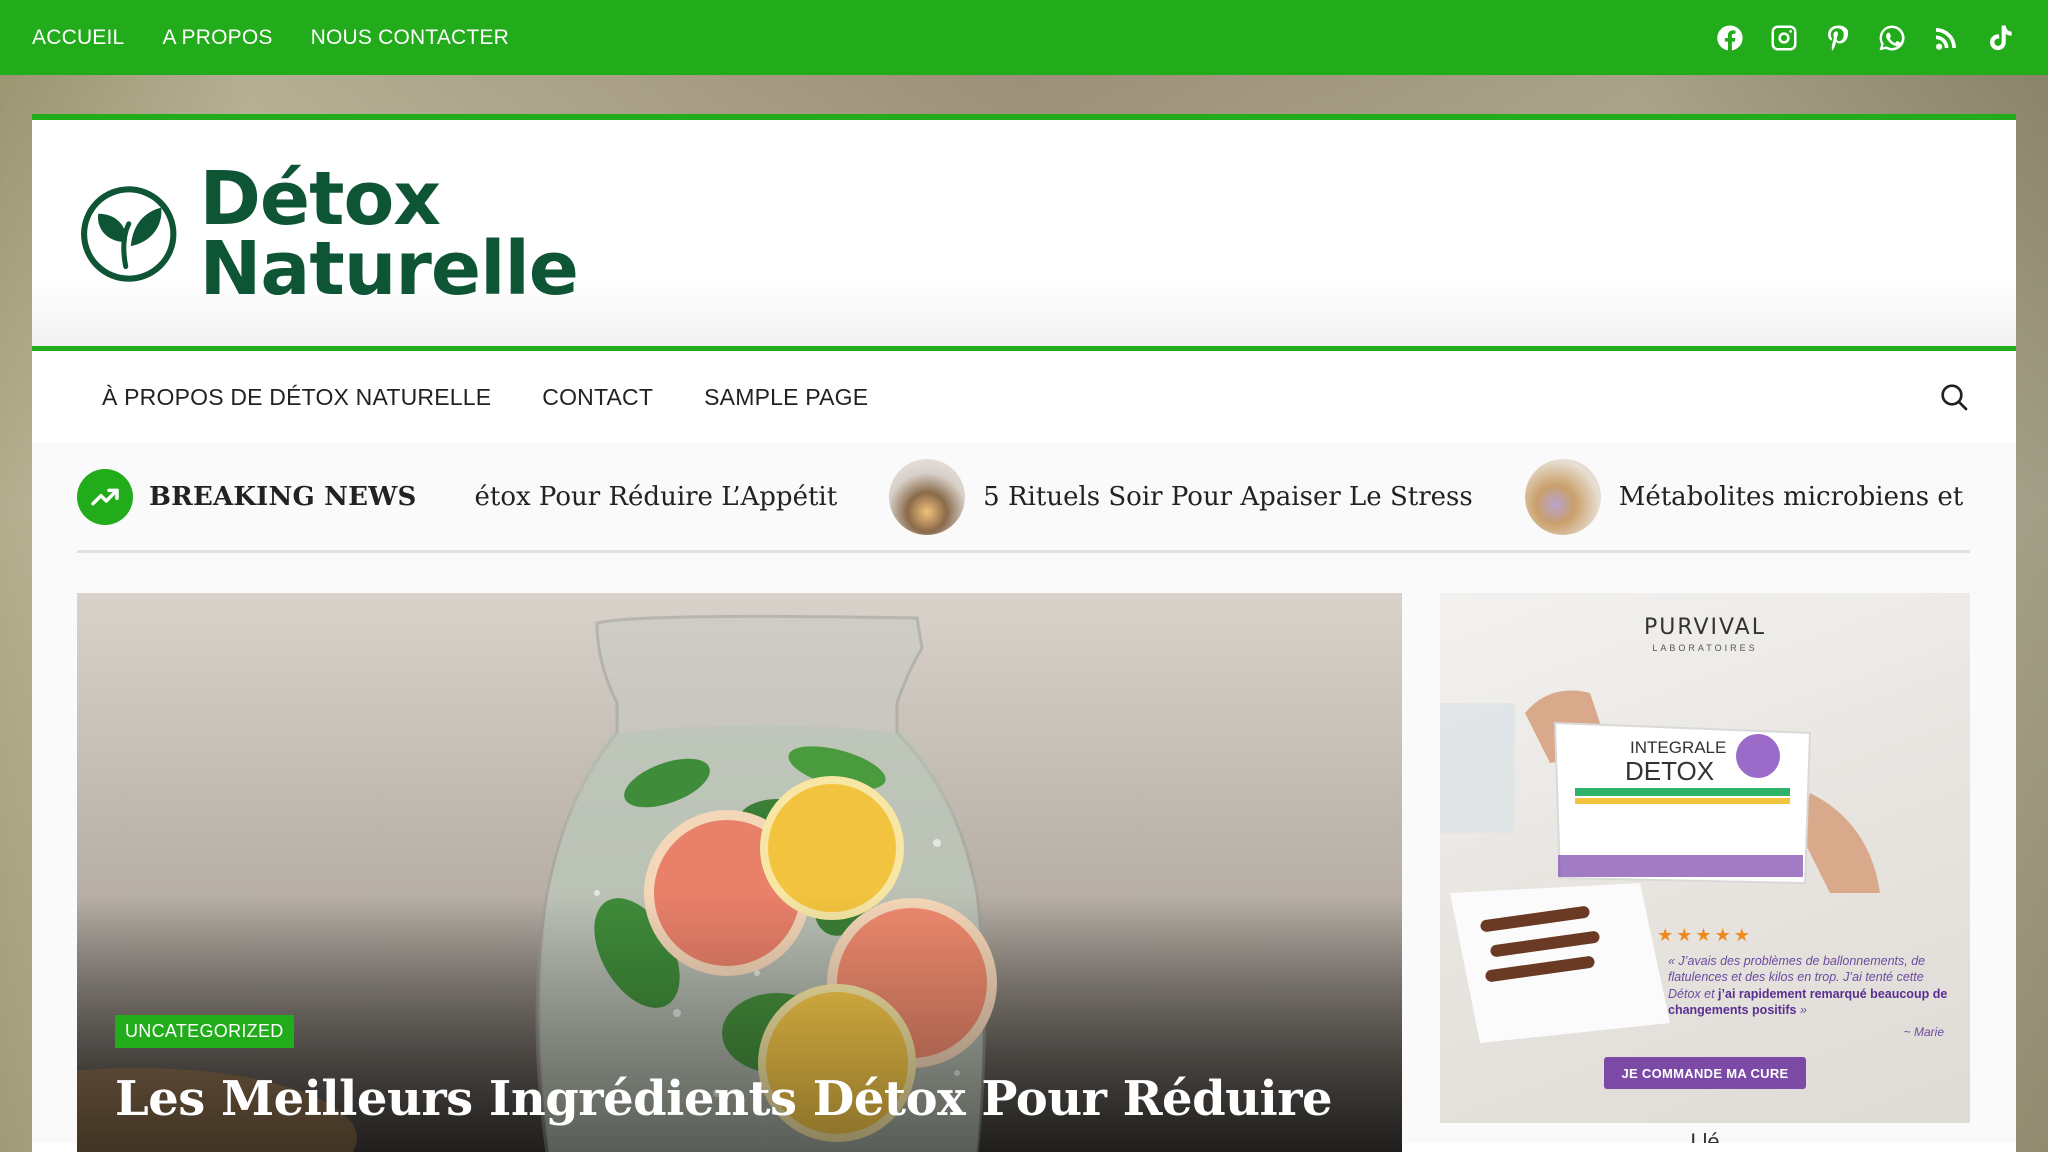  Describe the element at coordinates (597, 397) in the screenshot. I see `nav-contact: CONTACT` at that location.